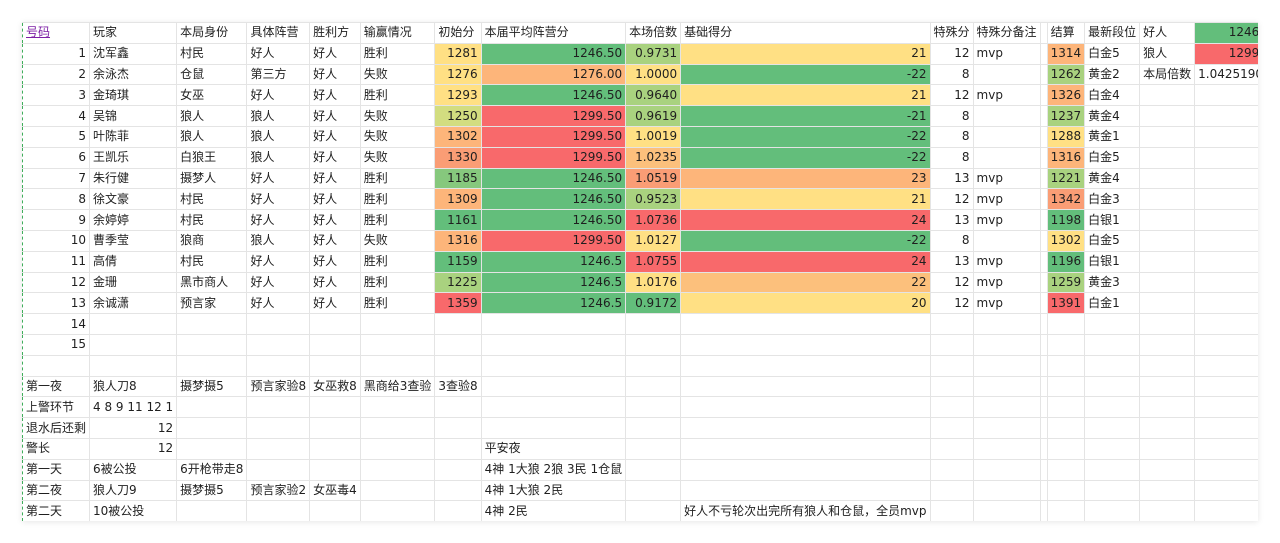 Image resolution: width=1280 pixels, height=543 pixels. I want to click on cell-settle: 1237, so click(1066, 116).